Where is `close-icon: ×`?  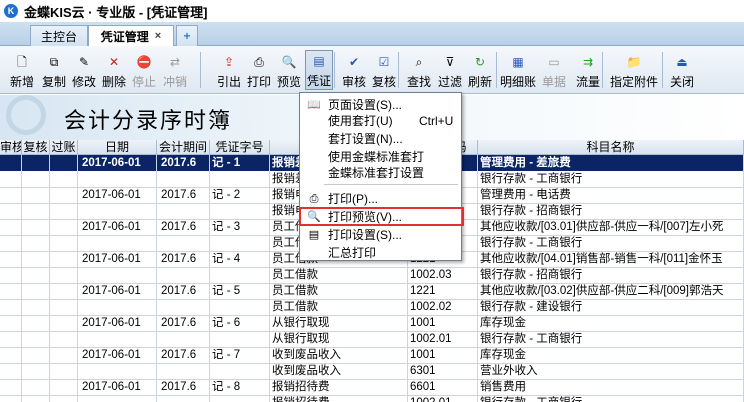
close-icon: × is located at coordinates (158, 36).